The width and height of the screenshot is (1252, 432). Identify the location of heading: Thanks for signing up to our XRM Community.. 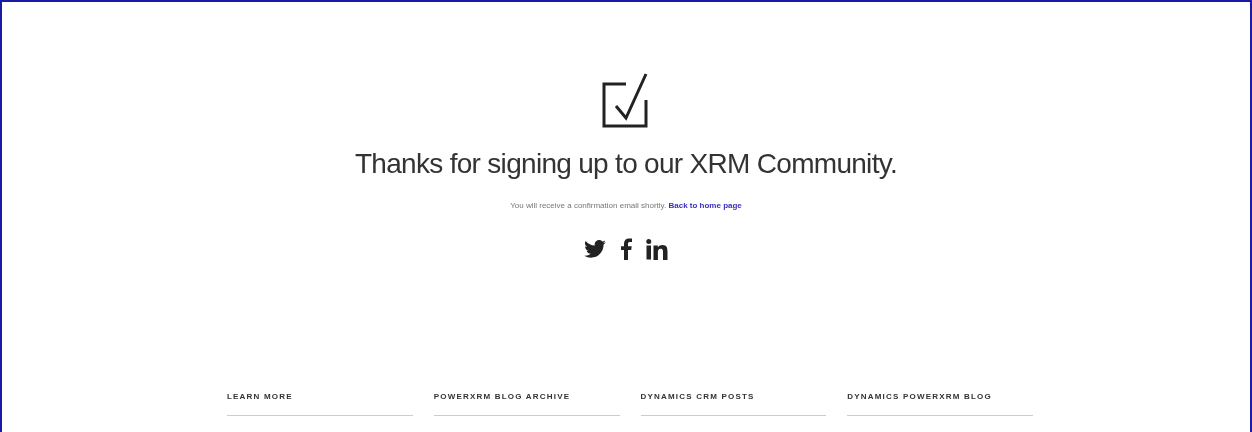
(626, 164).